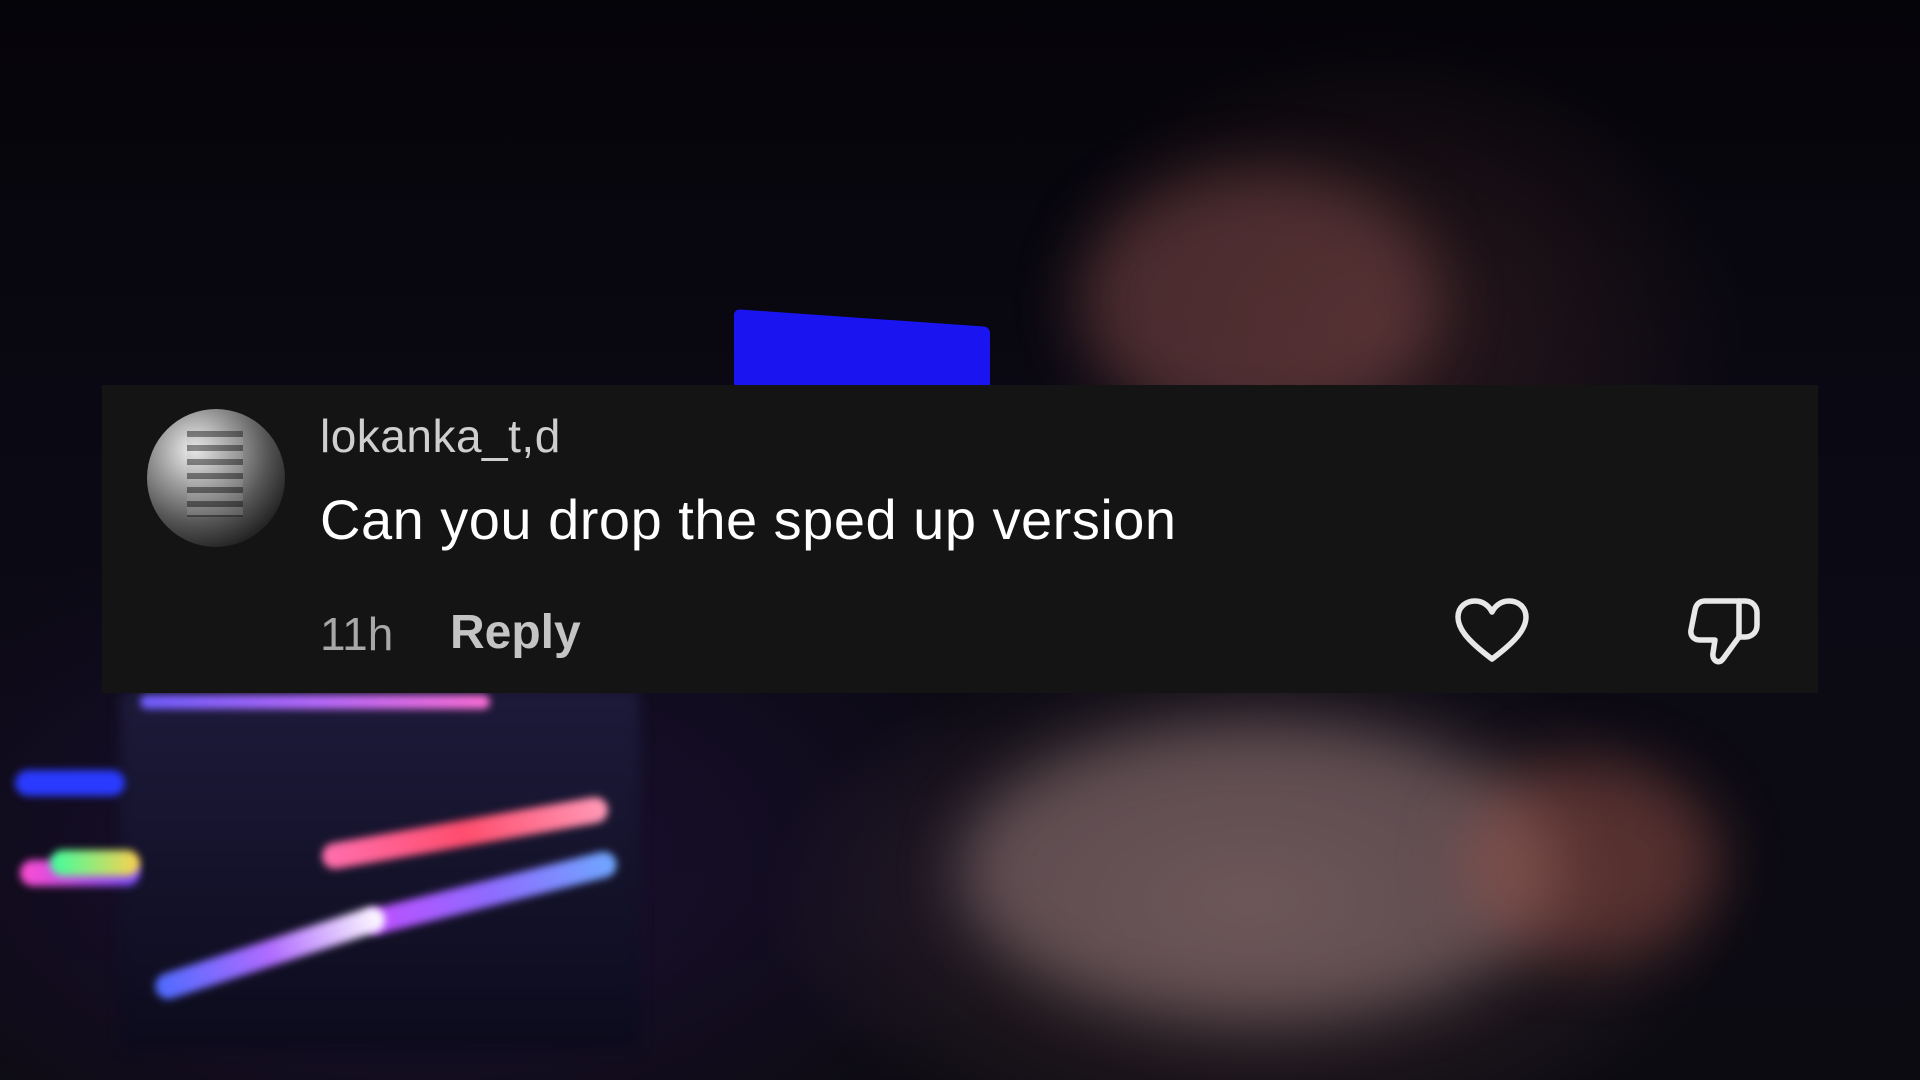 This screenshot has height=1080, width=1920. I want to click on blurred-arm, so click(1590, 860).